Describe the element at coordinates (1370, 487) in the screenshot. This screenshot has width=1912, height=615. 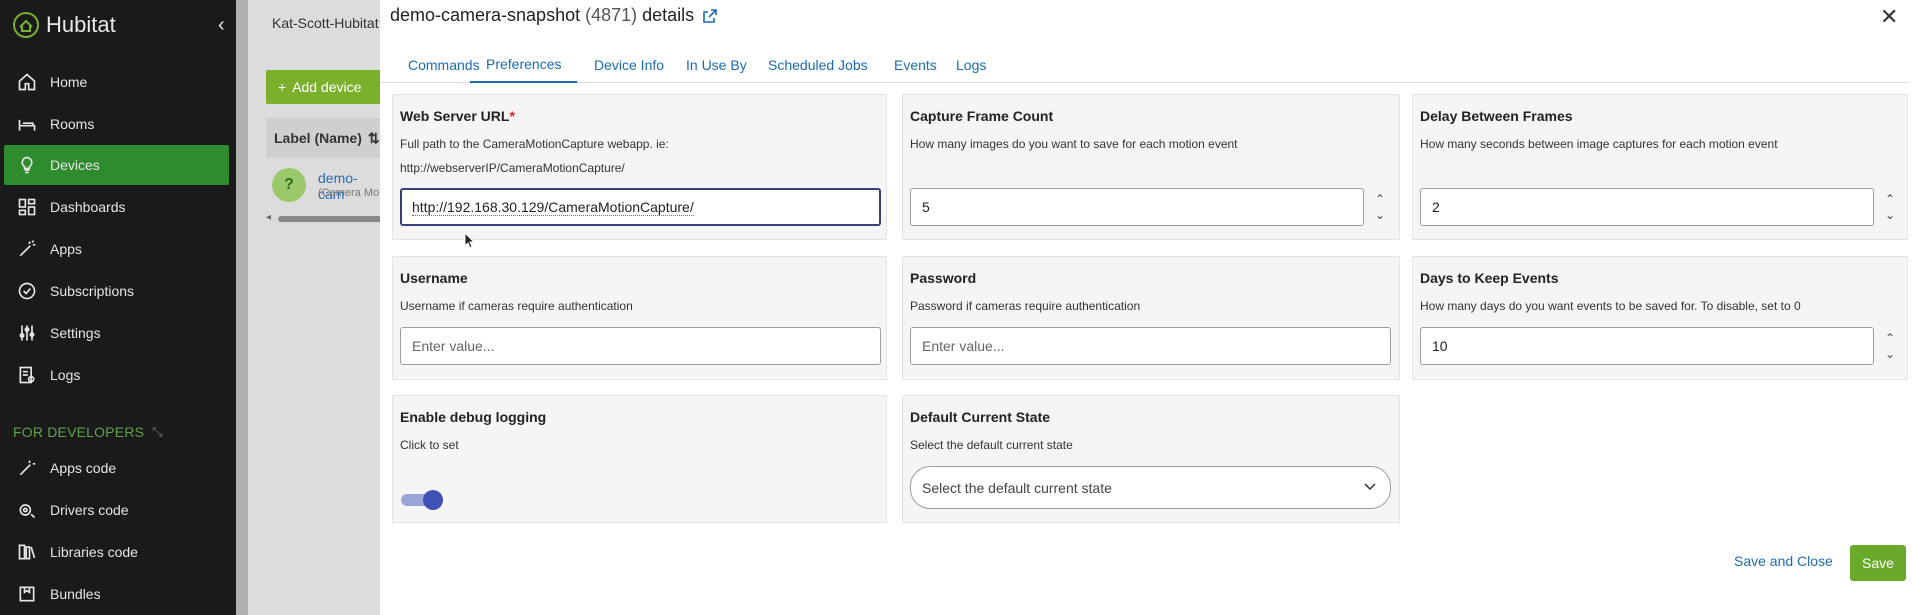
I see `chevron-down-icon` at that location.